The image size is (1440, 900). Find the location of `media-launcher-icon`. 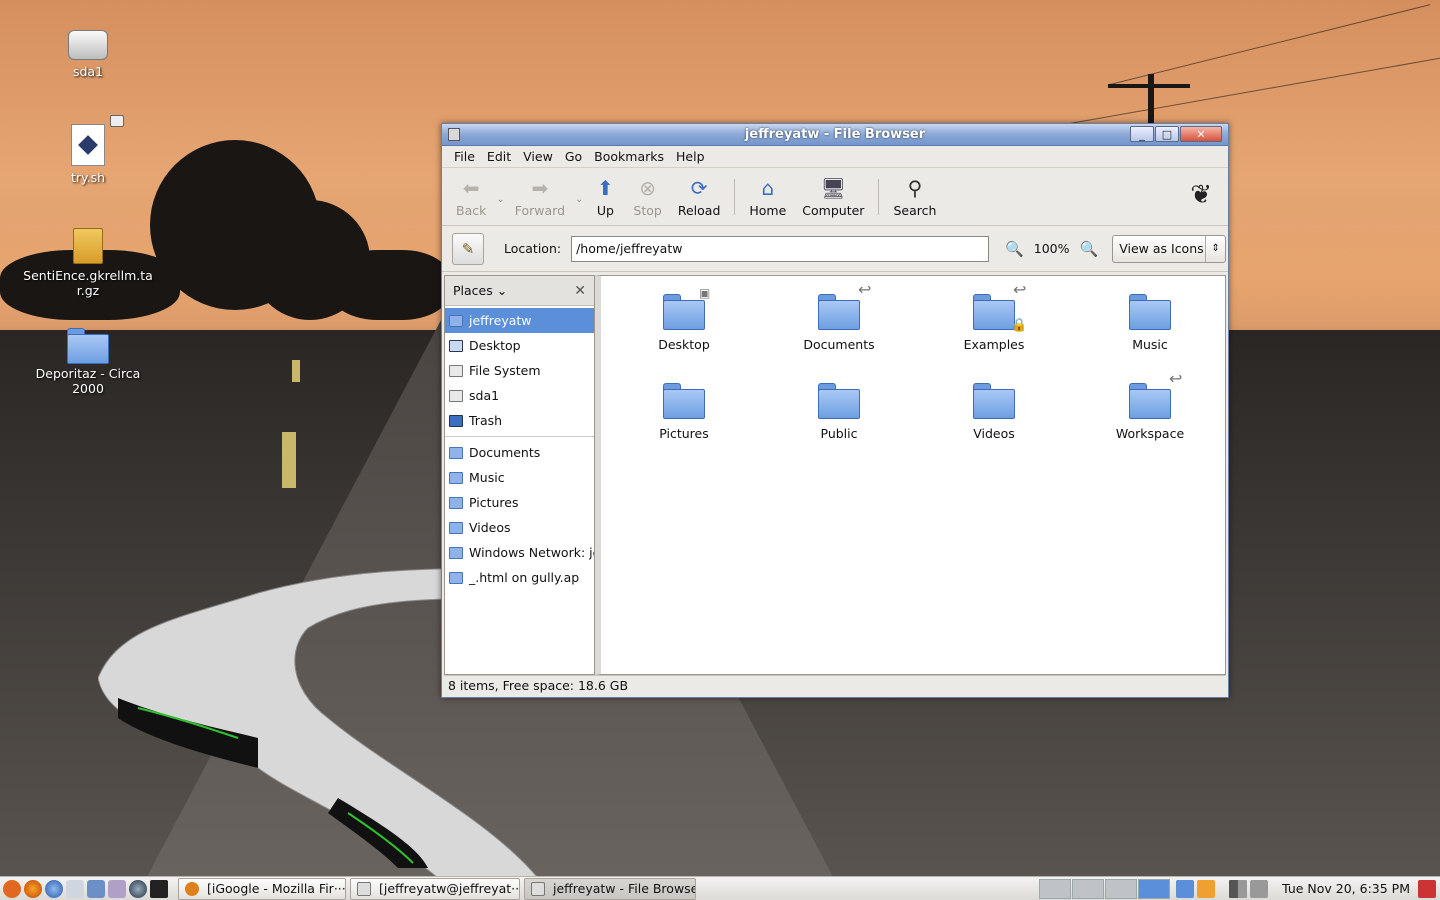

media-launcher-icon is located at coordinates (138, 888).